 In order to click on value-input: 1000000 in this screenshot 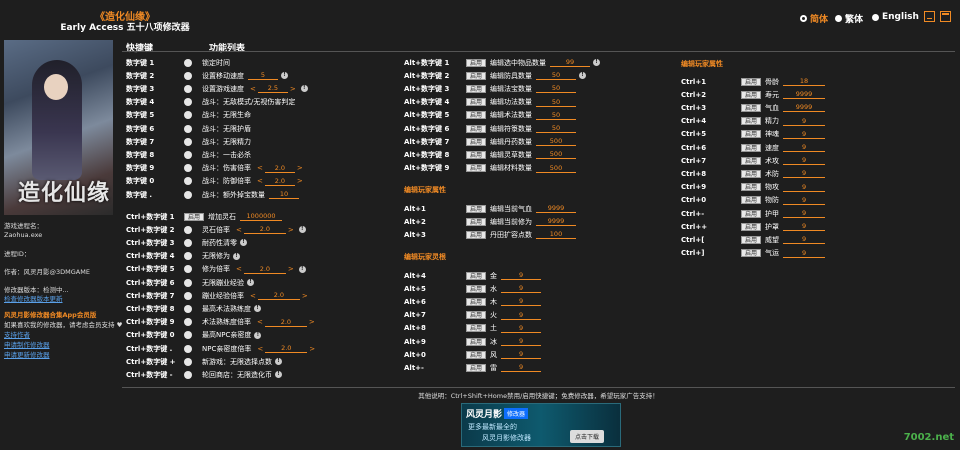, I will do `click(261, 216)`.